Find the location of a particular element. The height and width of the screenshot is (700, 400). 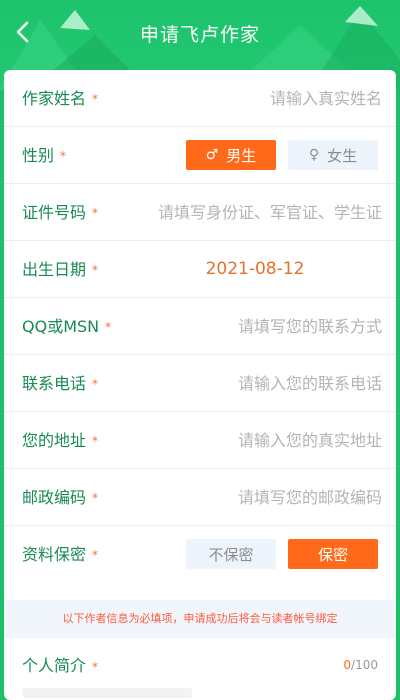

address-label: 您的地址 is located at coordinates (54, 440).